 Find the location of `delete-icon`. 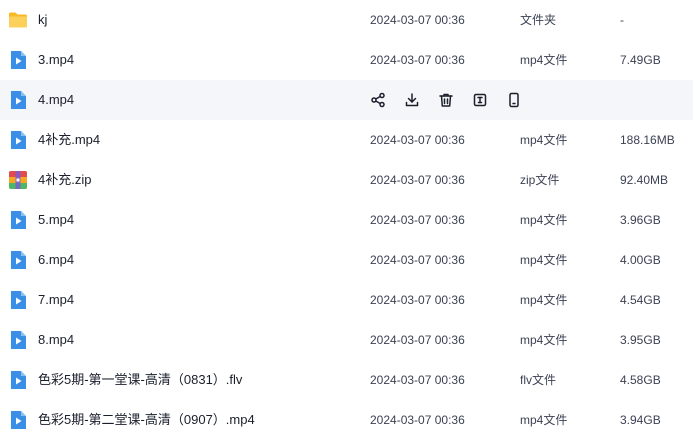

delete-icon is located at coordinates (446, 100).